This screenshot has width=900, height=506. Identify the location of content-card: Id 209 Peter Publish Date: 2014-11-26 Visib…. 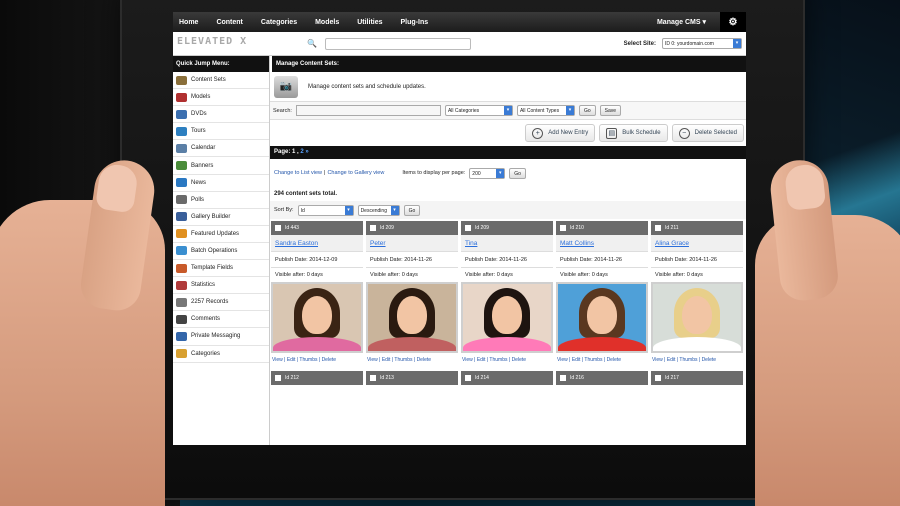
(412, 293).